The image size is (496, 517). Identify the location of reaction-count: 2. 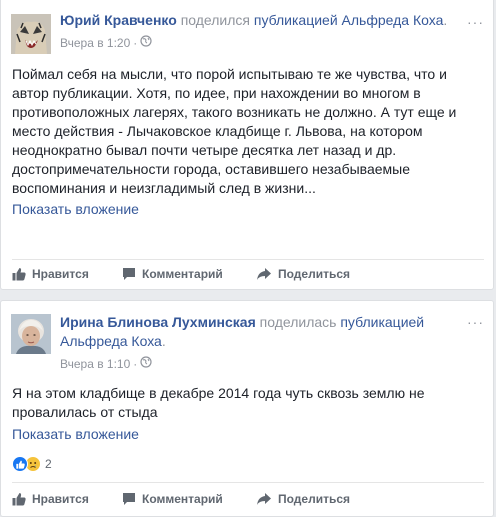
(48, 464).